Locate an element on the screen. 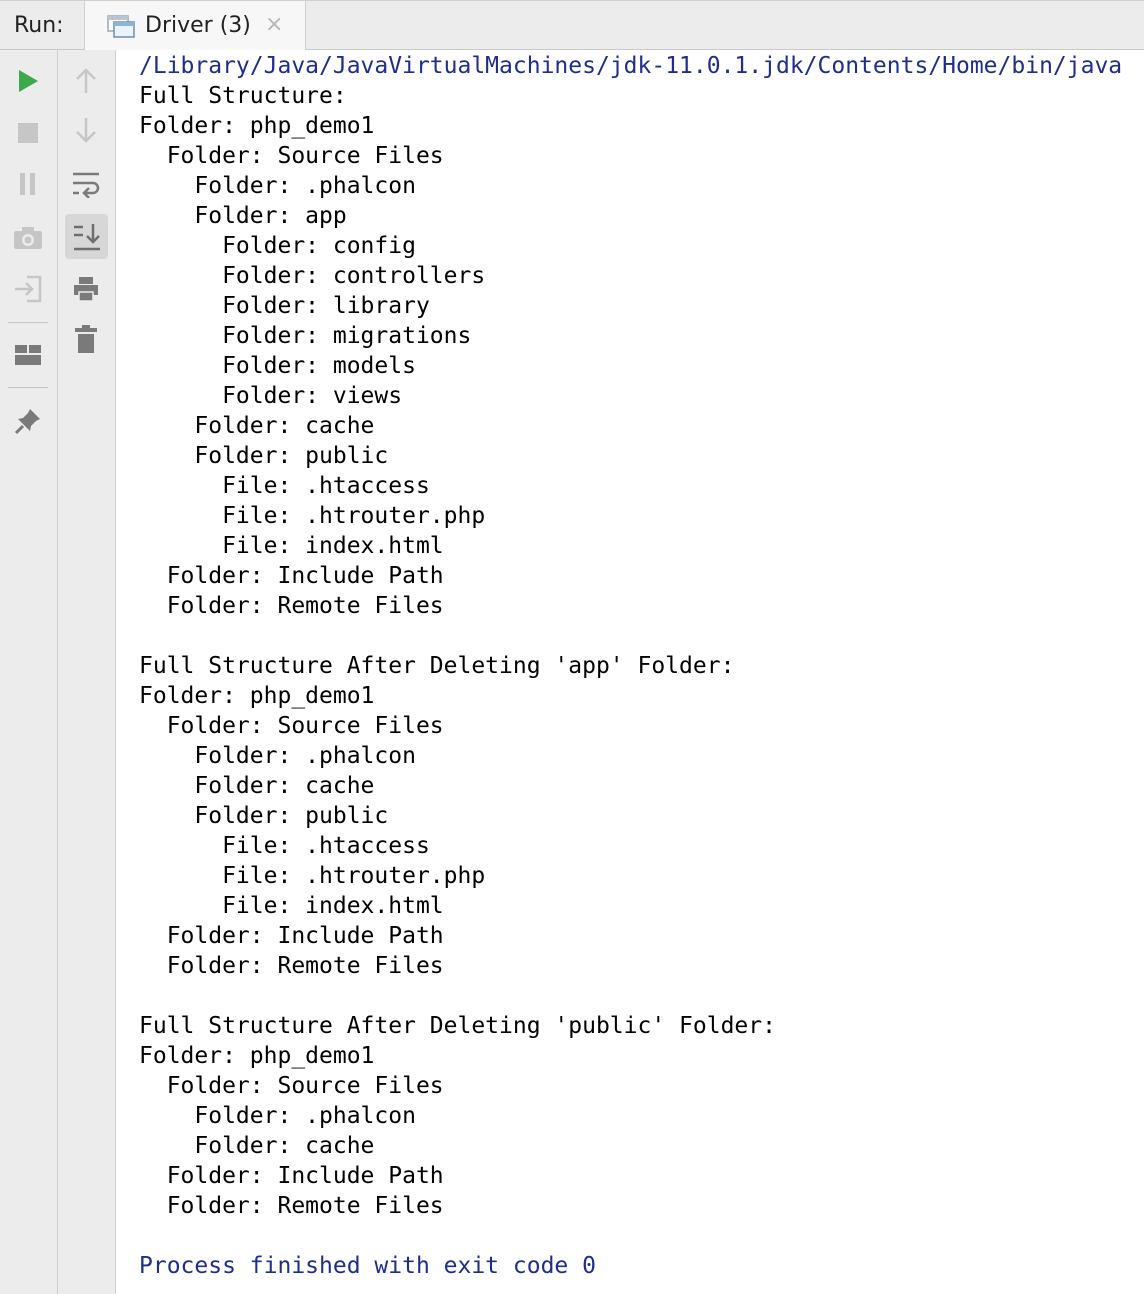  print-button is located at coordinates (86, 289).